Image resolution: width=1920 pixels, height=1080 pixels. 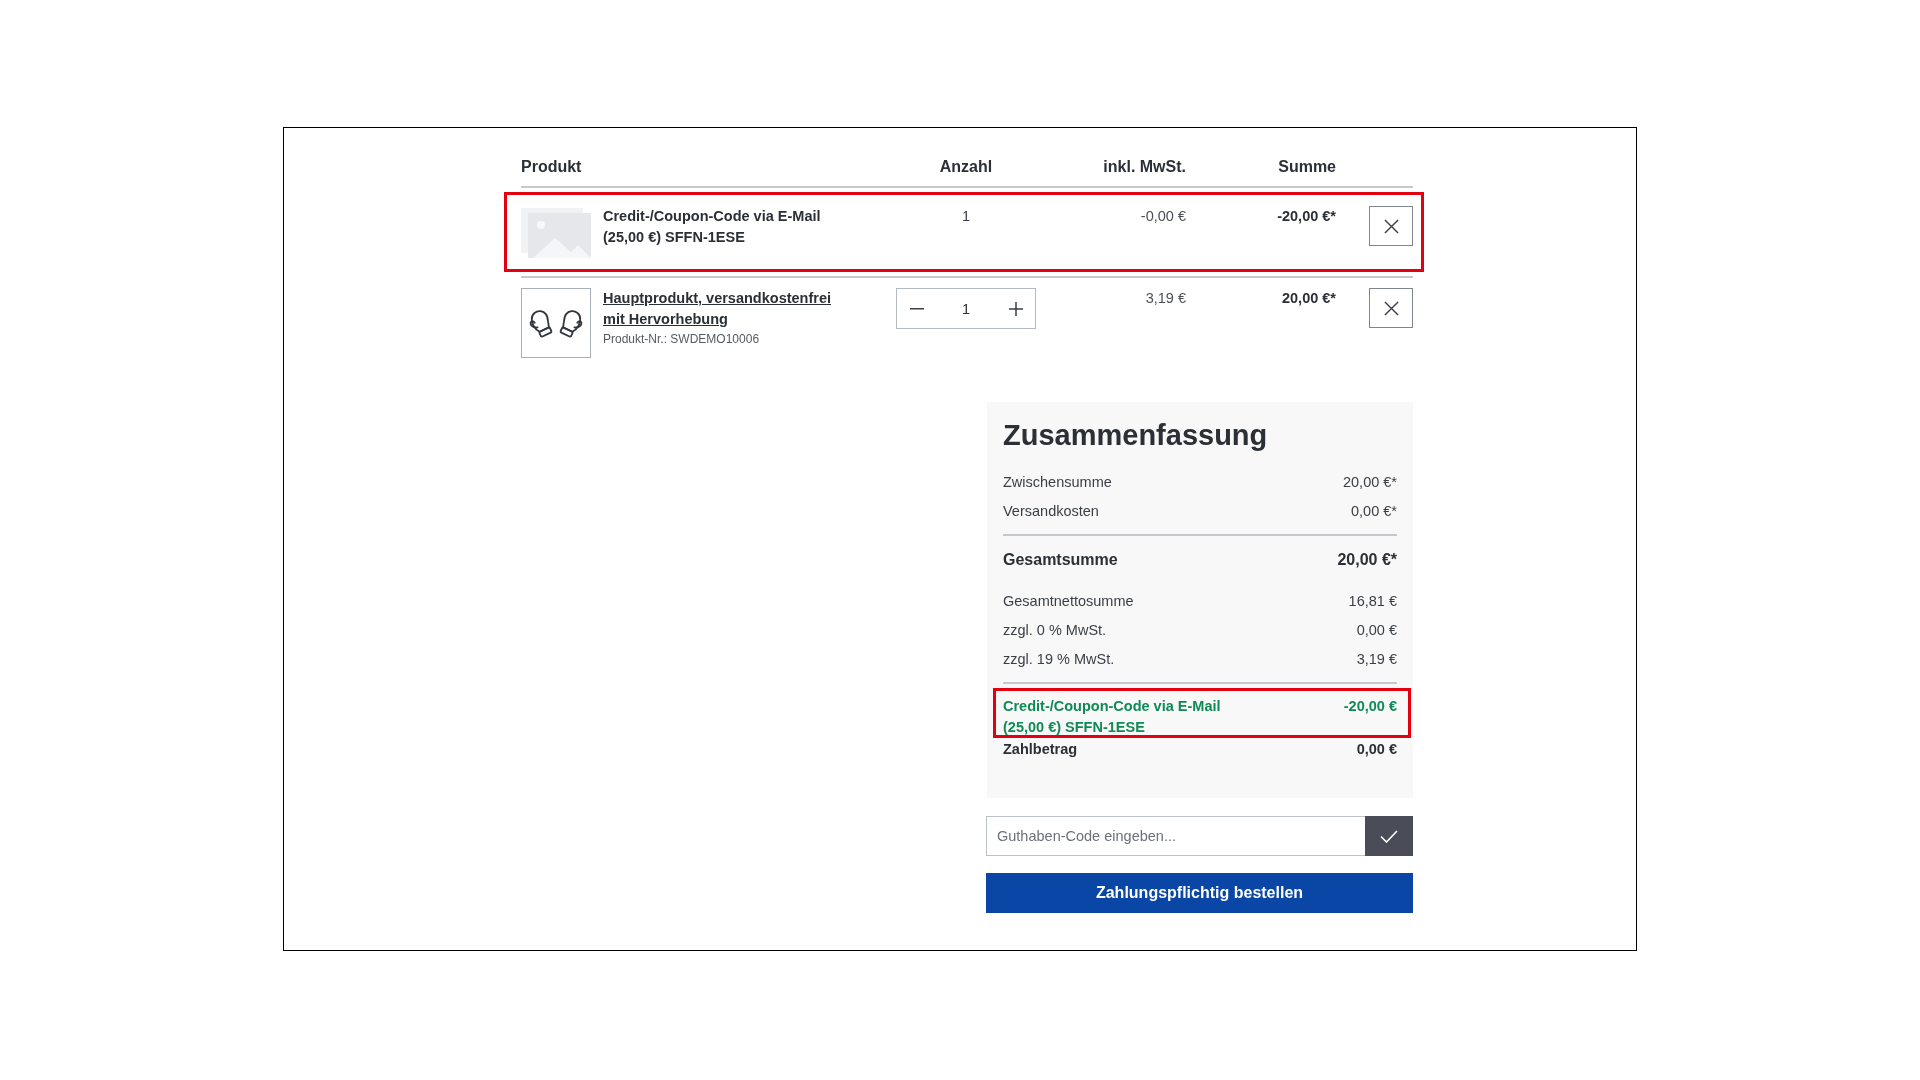 What do you see at coordinates (1306, 216) in the screenshot?
I see `total-value: -20,00 €*` at bounding box center [1306, 216].